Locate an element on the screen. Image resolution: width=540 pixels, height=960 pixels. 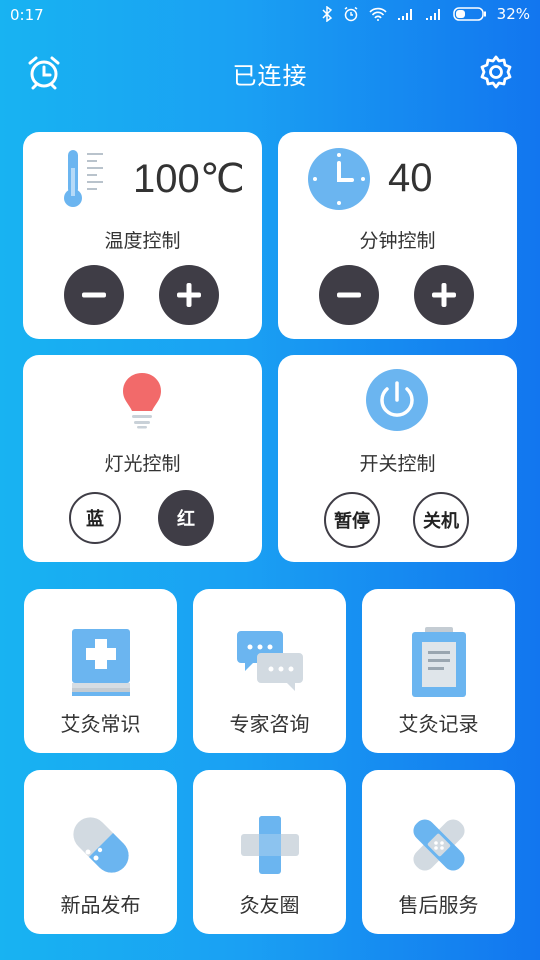
tile-label: 灸友圈 is located at coordinates (269, 905).